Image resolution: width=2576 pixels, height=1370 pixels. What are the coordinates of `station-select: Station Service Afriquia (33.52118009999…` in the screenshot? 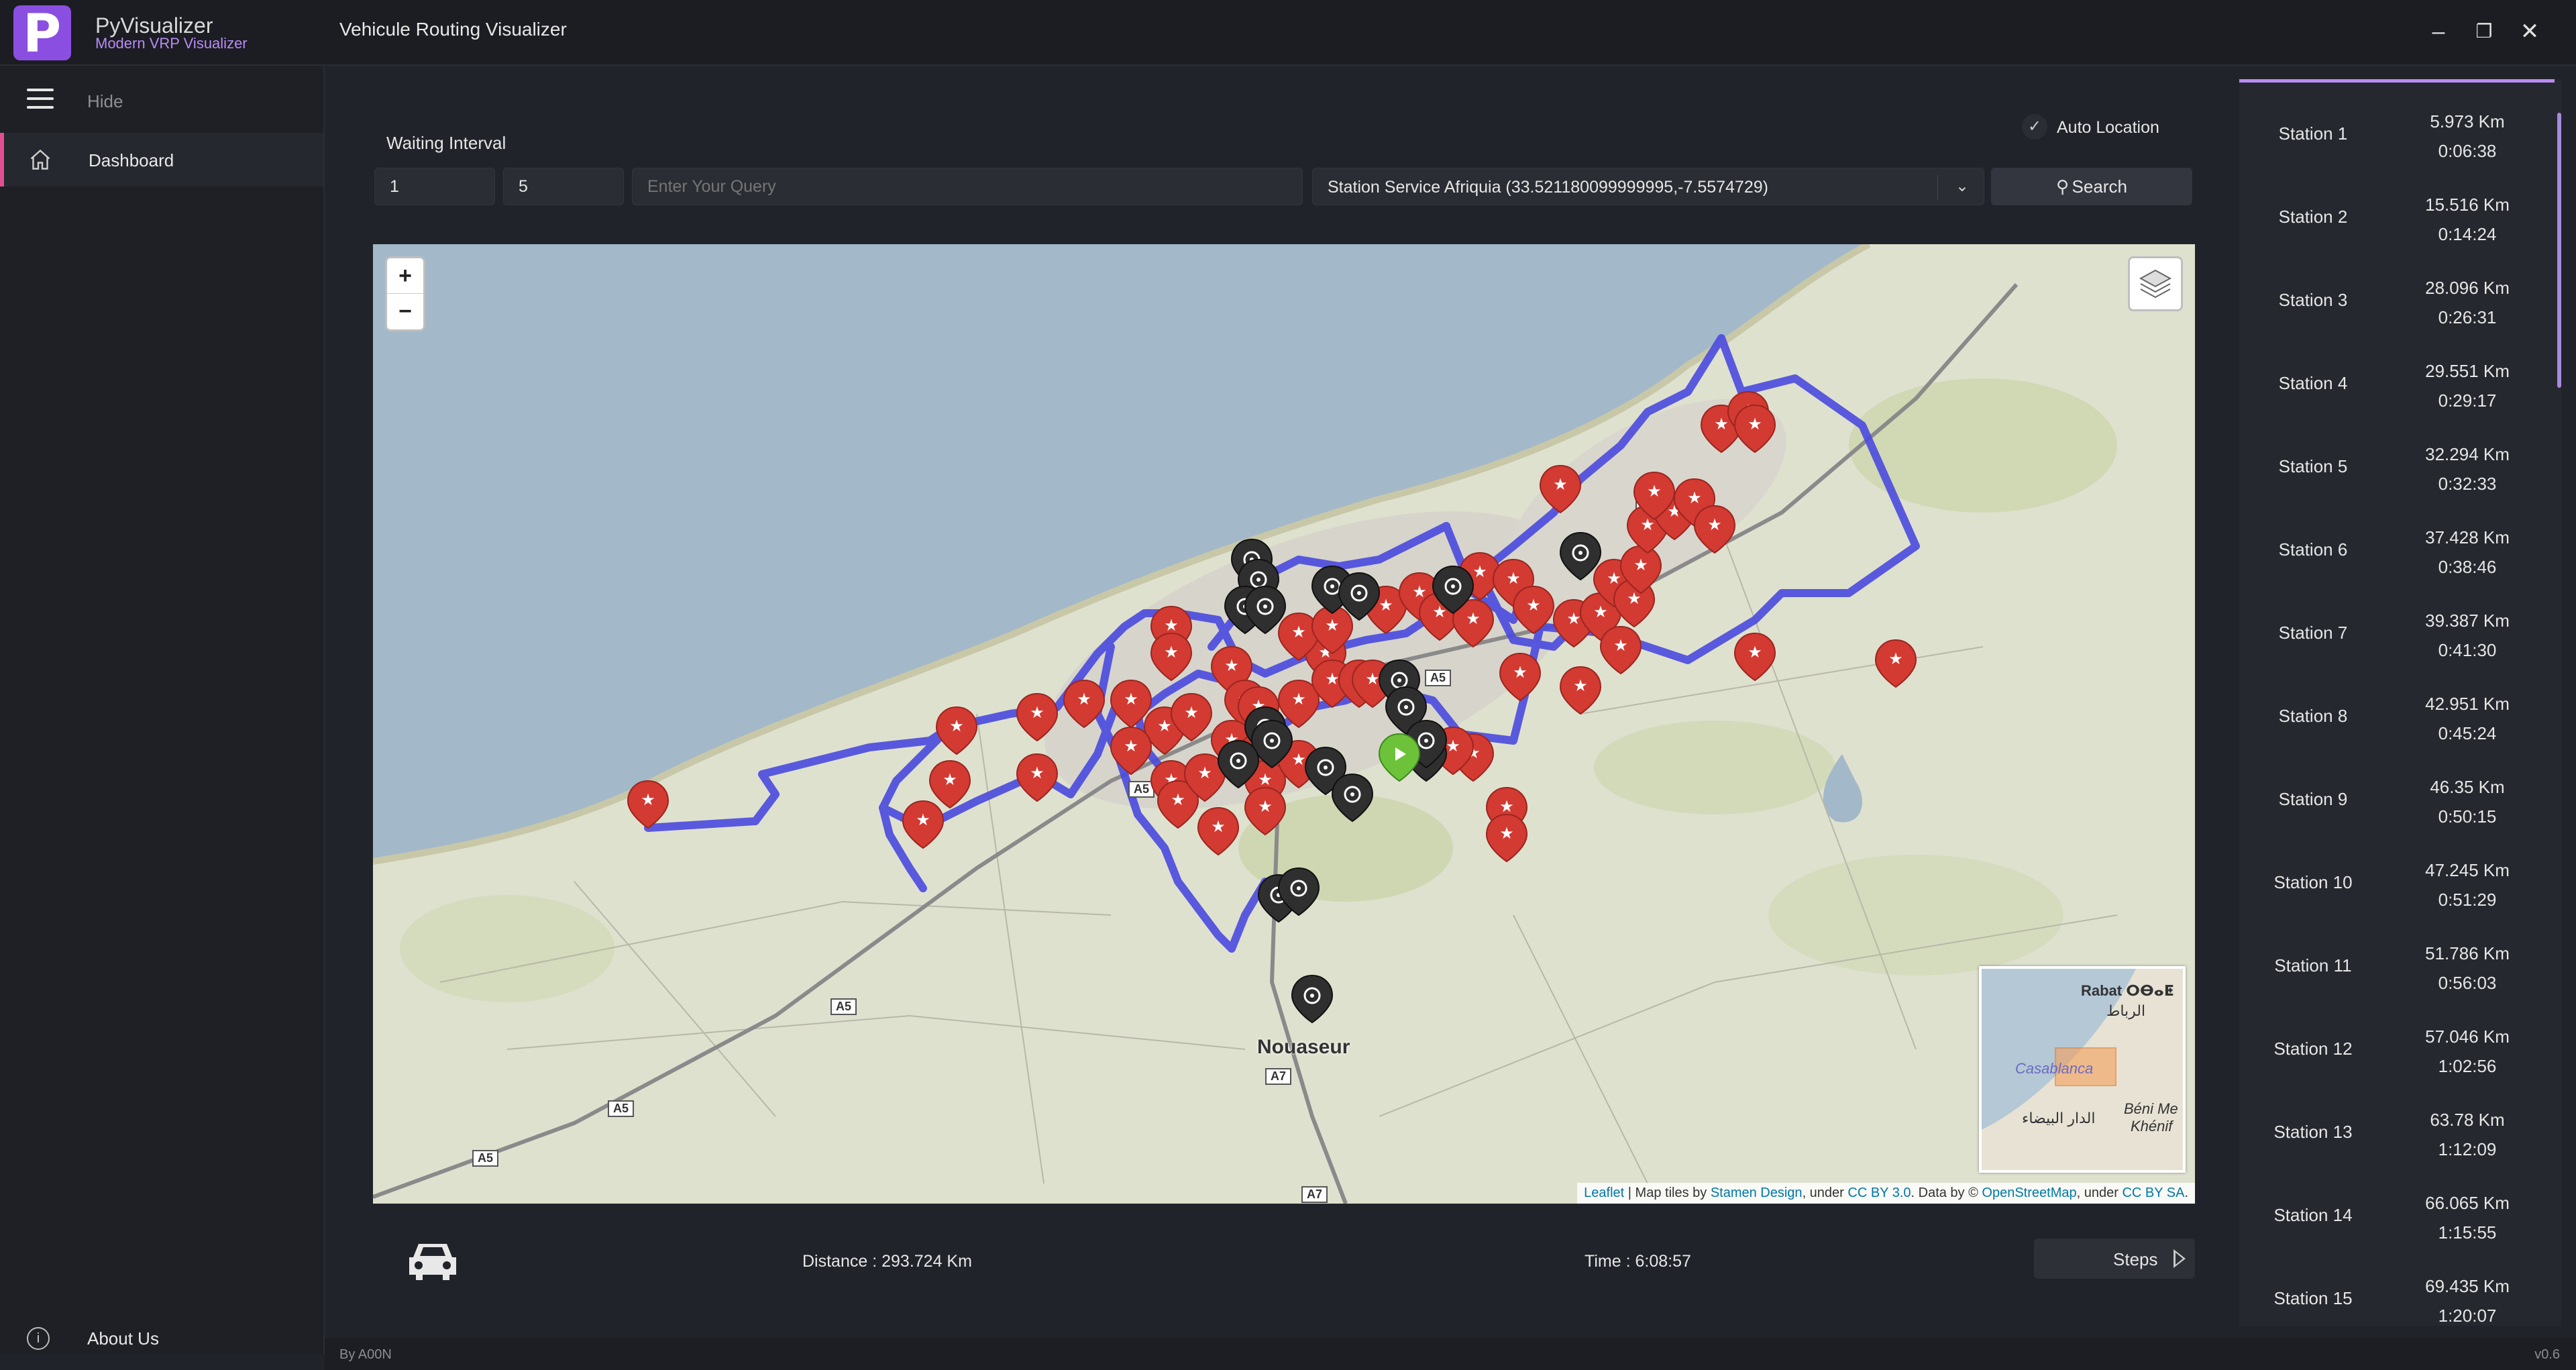 It's located at (1648, 186).